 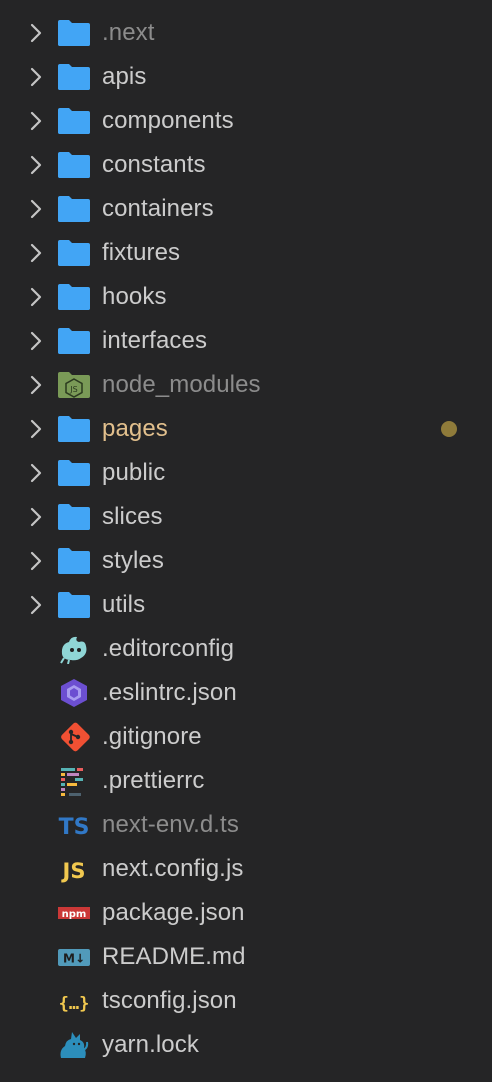 What do you see at coordinates (246, 121) in the screenshot?
I see `folder-row: components` at bounding box center [246, 121].